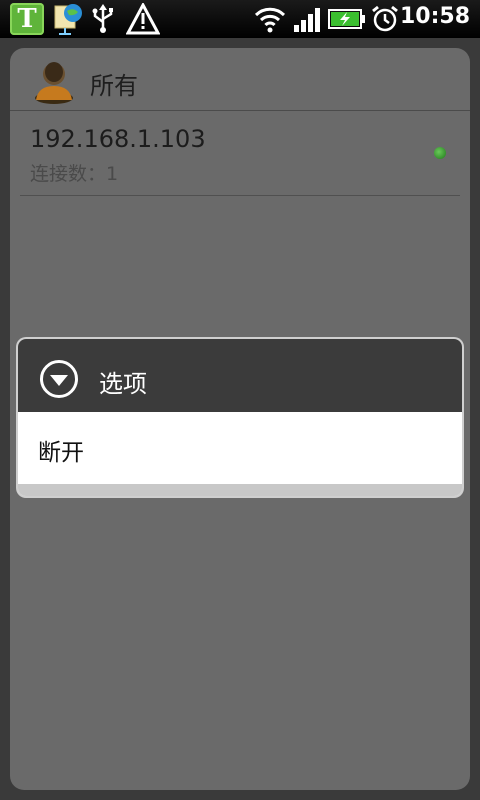 The height and width of the screenshot is (800, 480). Describe the element at coordinates (118, 139) in the screenshot. I see `connection-ip: 192.168.1.103` at that location.